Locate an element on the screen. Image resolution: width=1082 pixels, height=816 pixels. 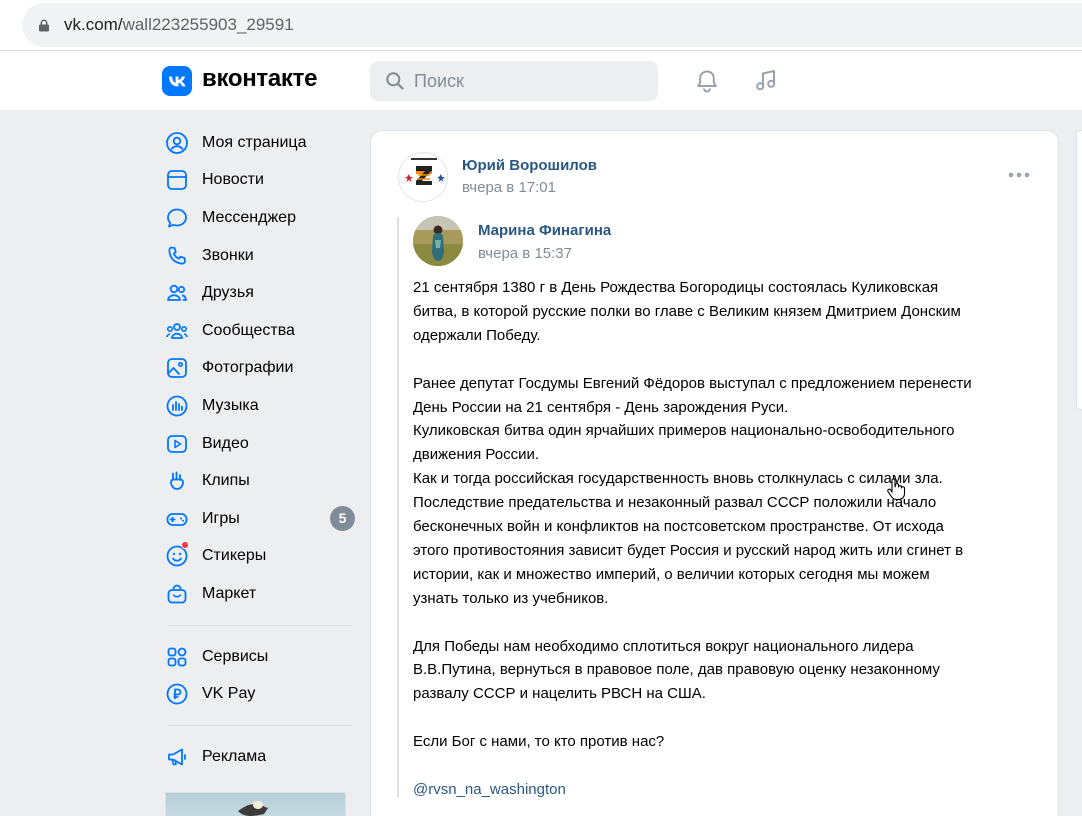
sidebar-item-calls: Звонки is located at coordinates (260, 256).